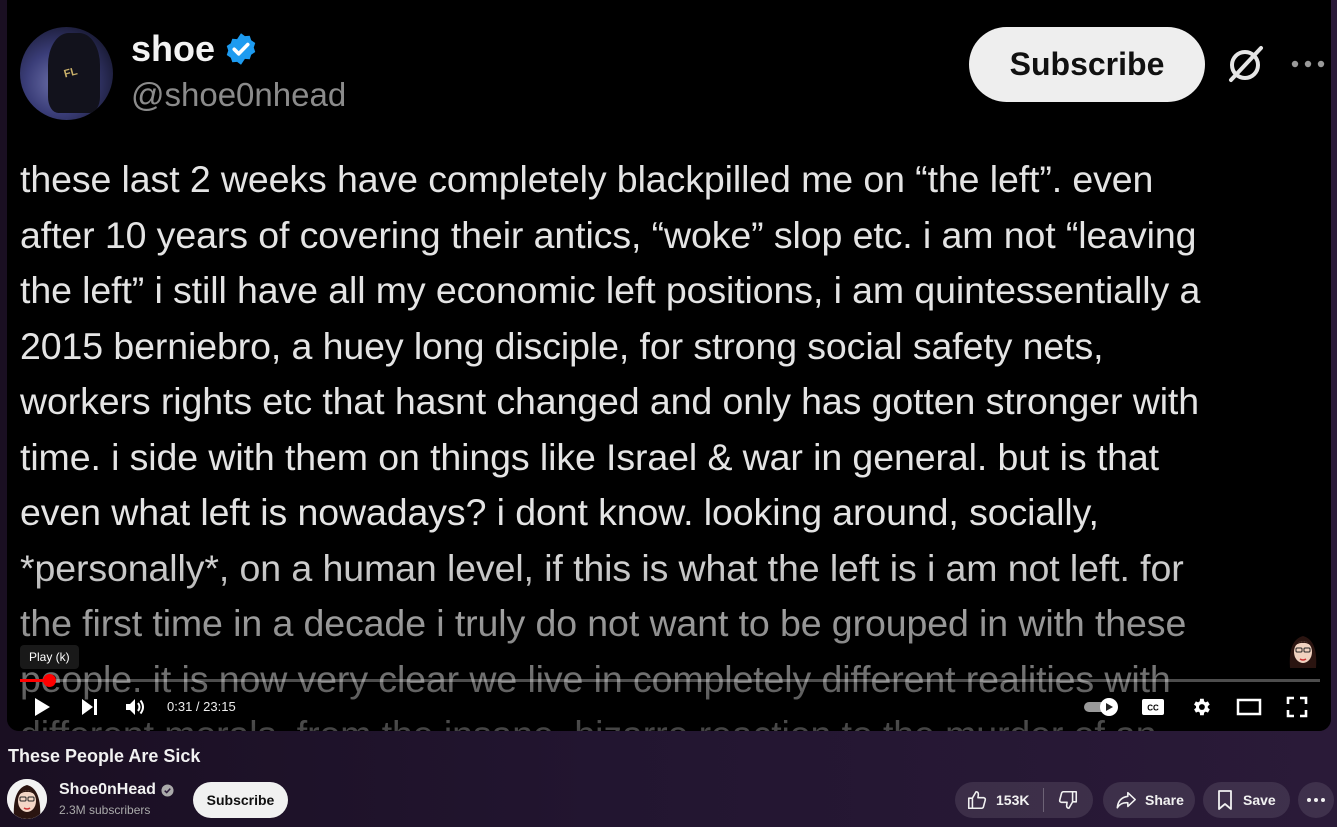 This screenshot has height=827, width=1337. I want to click on dislike-icon, so click(1068, 800).